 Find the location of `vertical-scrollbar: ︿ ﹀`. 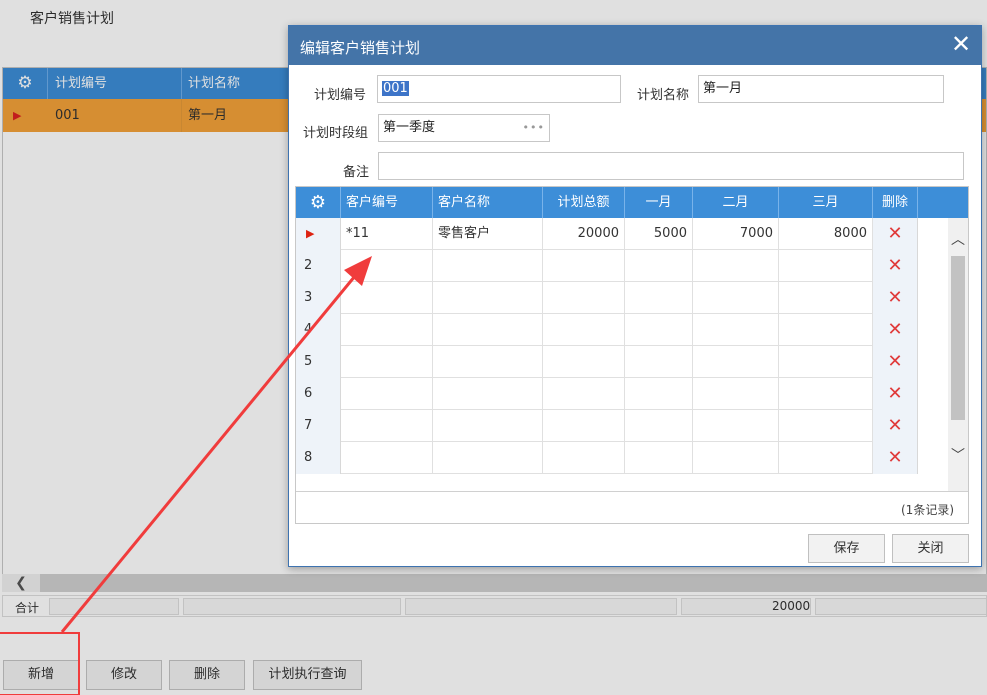

vertical-scrollbar: ︿ ﹀ is located at coordinates (958, 354).